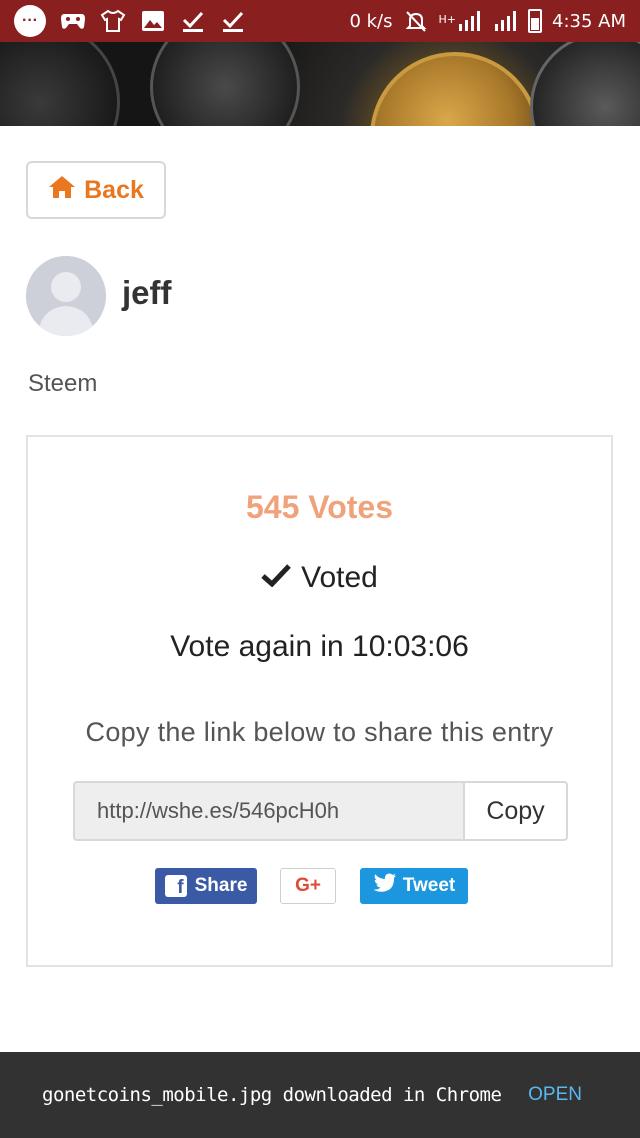  I want to click on back-button-label: Back, so click(114, 189).